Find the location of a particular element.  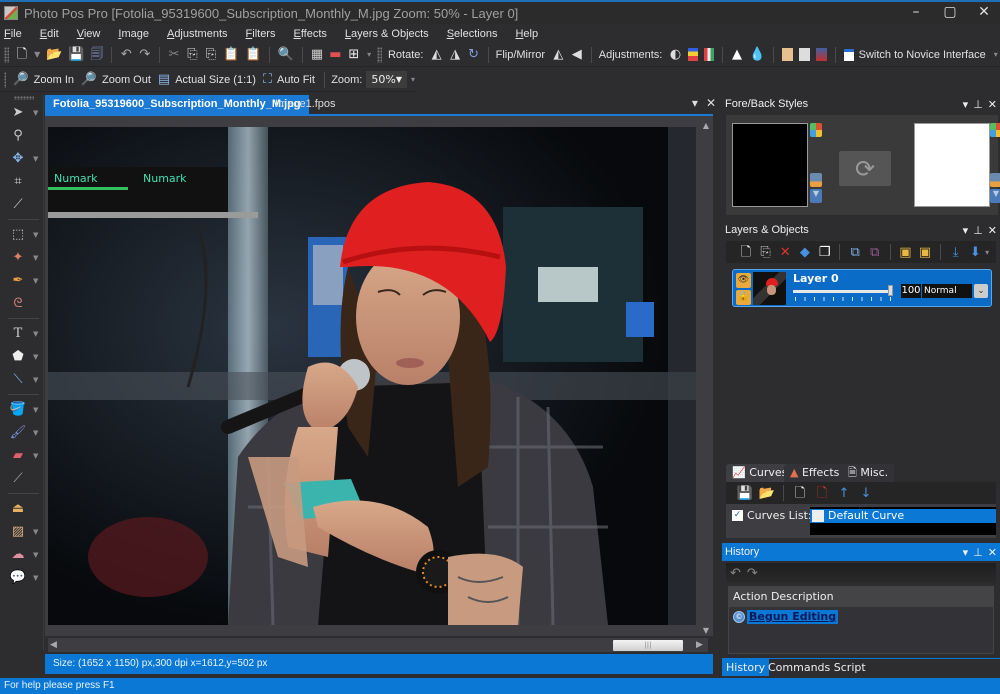

zoom-out-icon: 🔎 is located at coordinates (89, 80).